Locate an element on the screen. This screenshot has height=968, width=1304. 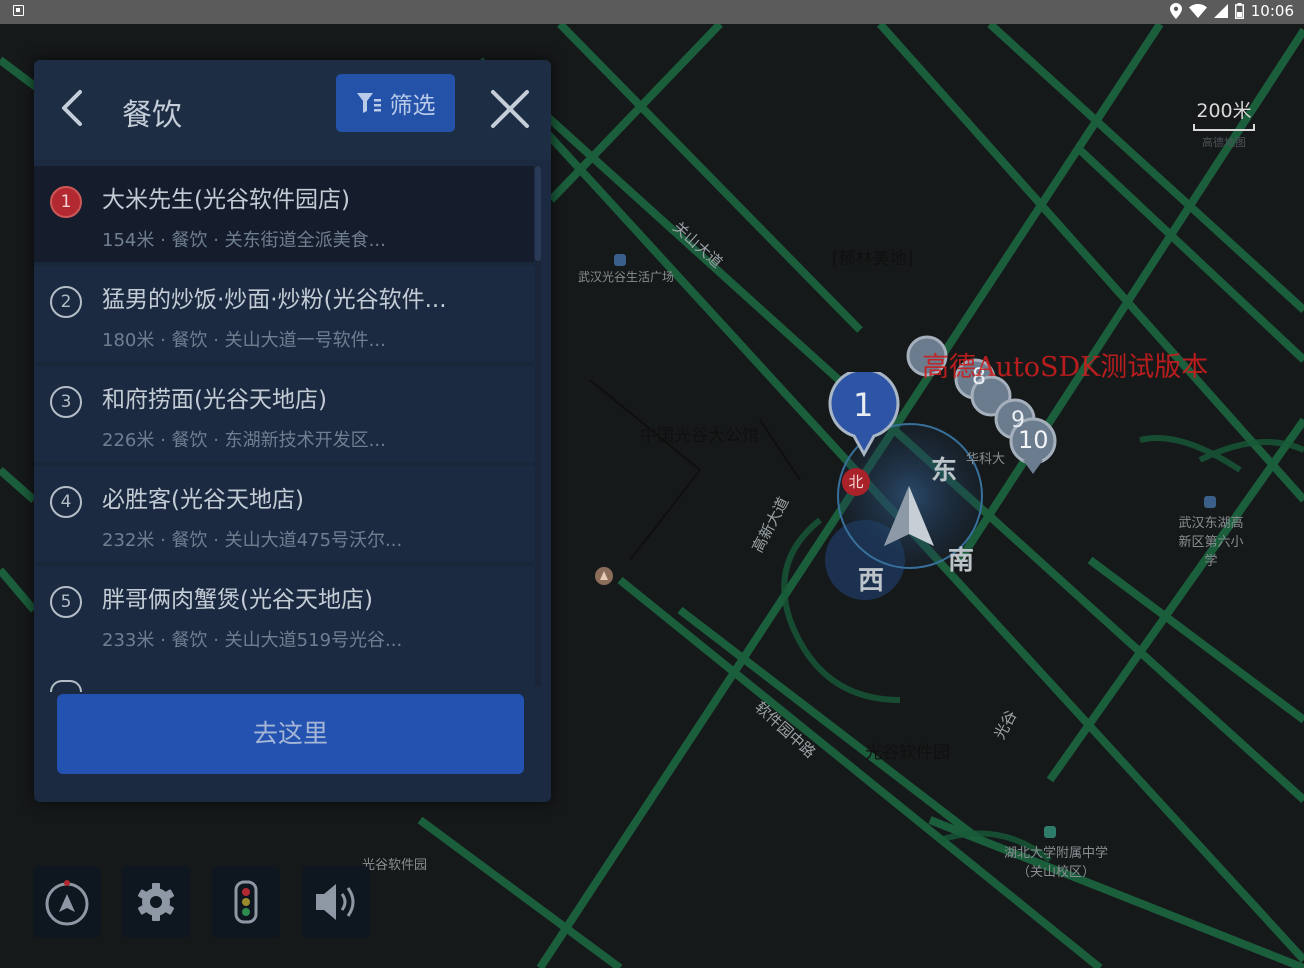
close-button is located at coordinates (510, 109).